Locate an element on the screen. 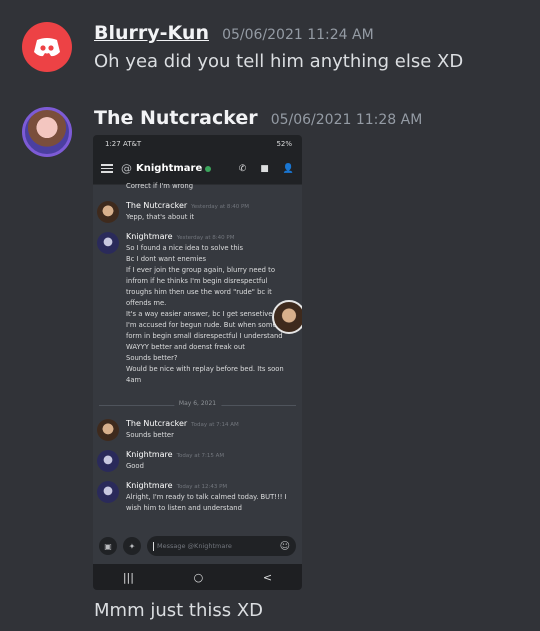 The height and width of the screenshot is (631, 540). line: WAYYY better and doenst freak out is located at coordinates (185, 347).